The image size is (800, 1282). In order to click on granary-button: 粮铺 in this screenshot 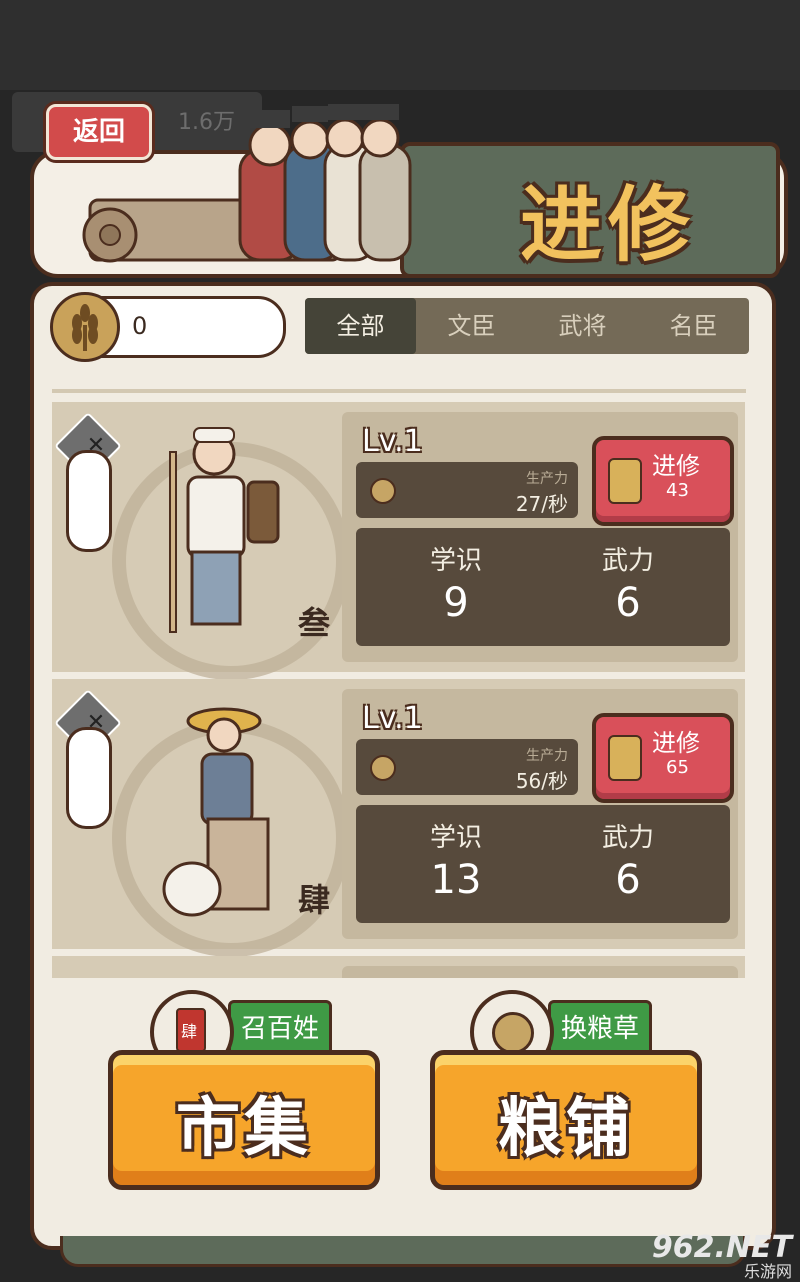, I will do `click(566, 1120)`.